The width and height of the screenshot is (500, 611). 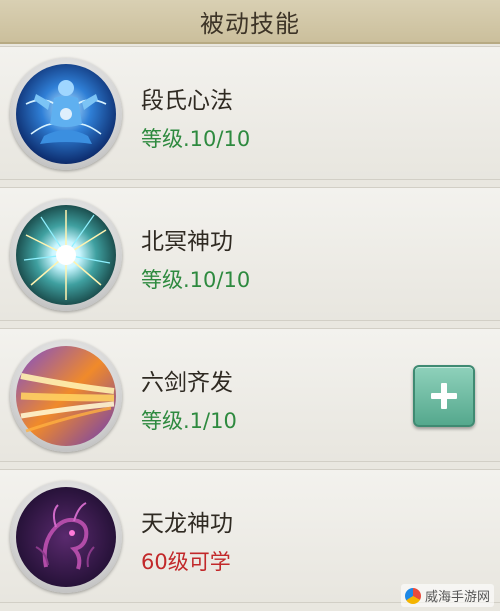 What do you see at coordinates (187, 101) in the screenshot?
I see `skill-name: 段氏心法` at bounding box center [187, 101].